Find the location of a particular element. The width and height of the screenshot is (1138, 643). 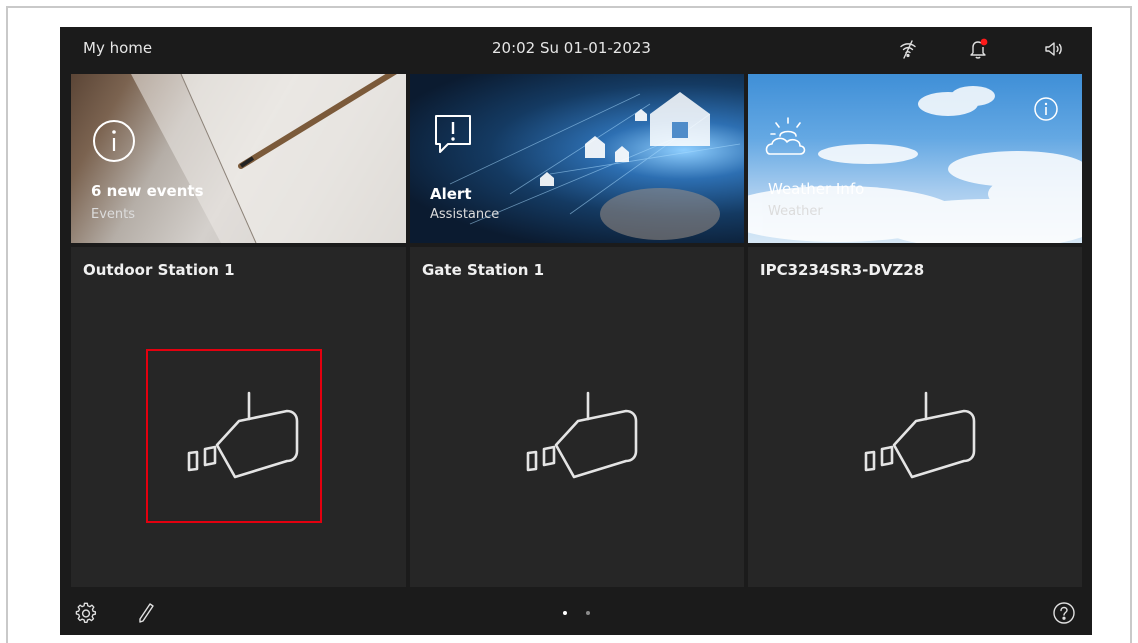

station-title: IPC3234SR3-DVZ28 is located at coordinates (842, 270).